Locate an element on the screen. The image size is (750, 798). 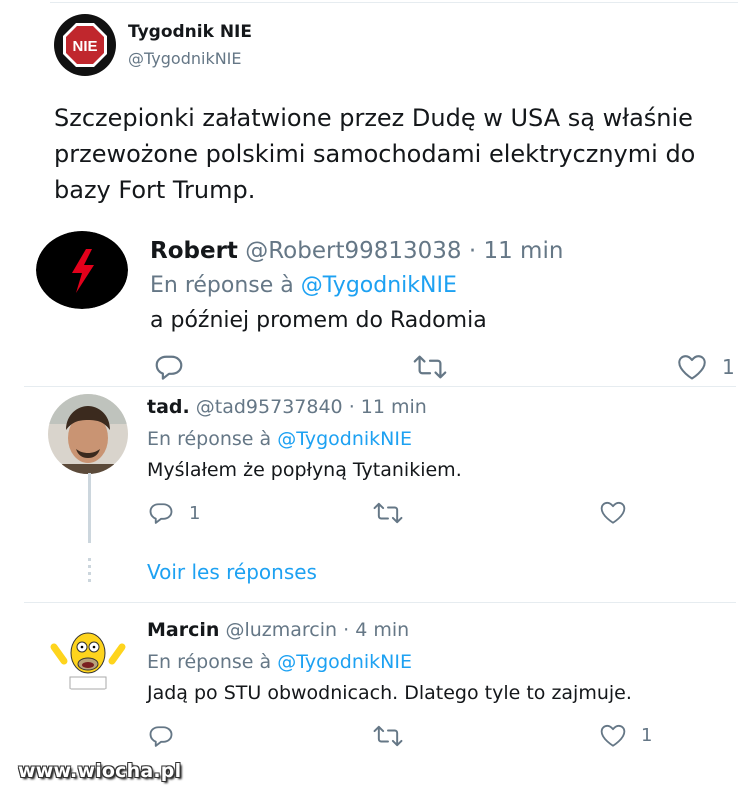
reply-header: tad. @tad95737840 · 11 min is located at coordinates (287, 407).